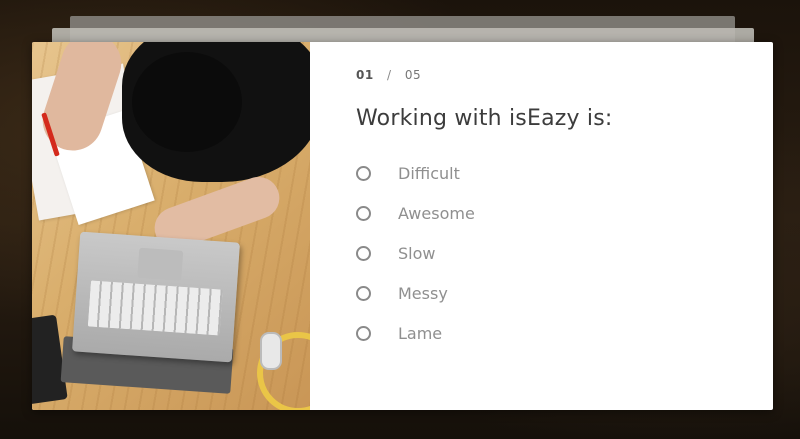 The width and height of the screenshot is (800, 439). Describe the element at coordinates (155, 308) in the screenshot. I see `laptop-keyboard` at that location.